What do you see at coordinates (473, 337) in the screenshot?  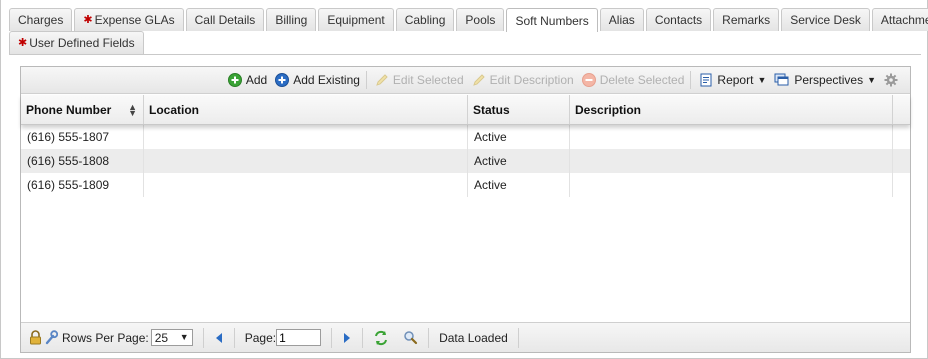 I see `status-message: Data Loaded` at bounding box center [473, 337].